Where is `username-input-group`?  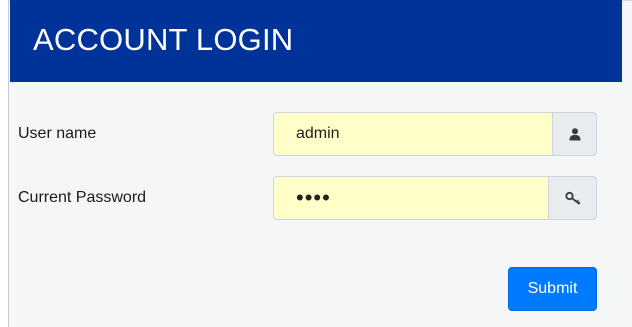 username-input-group is located at coordinates (435, 134).